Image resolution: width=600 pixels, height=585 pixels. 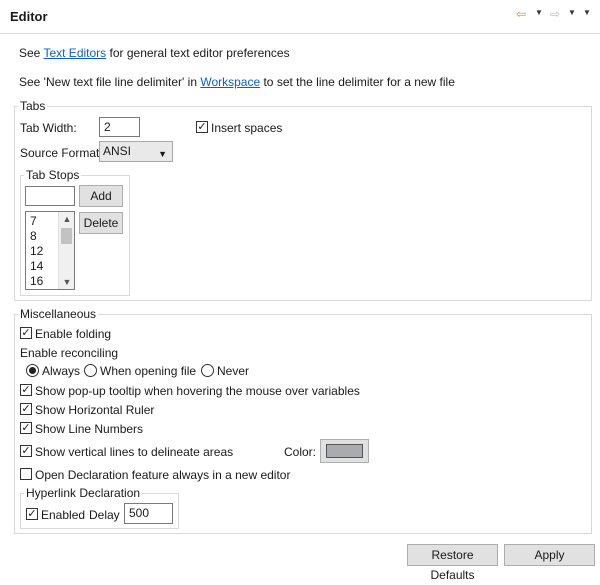 I want to click on back-arrow-icon: ⇦, so click(x=521, y=14).